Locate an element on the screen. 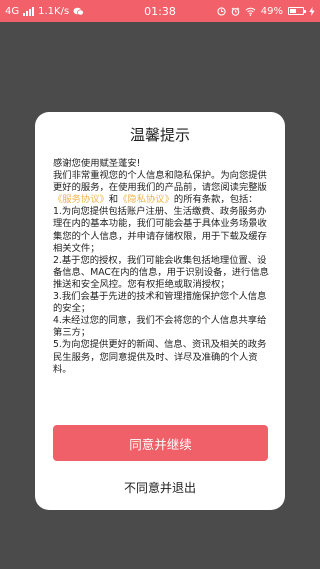  privacy-agreement-link: 《隐私协议》 is located at coordinates (146, 199).